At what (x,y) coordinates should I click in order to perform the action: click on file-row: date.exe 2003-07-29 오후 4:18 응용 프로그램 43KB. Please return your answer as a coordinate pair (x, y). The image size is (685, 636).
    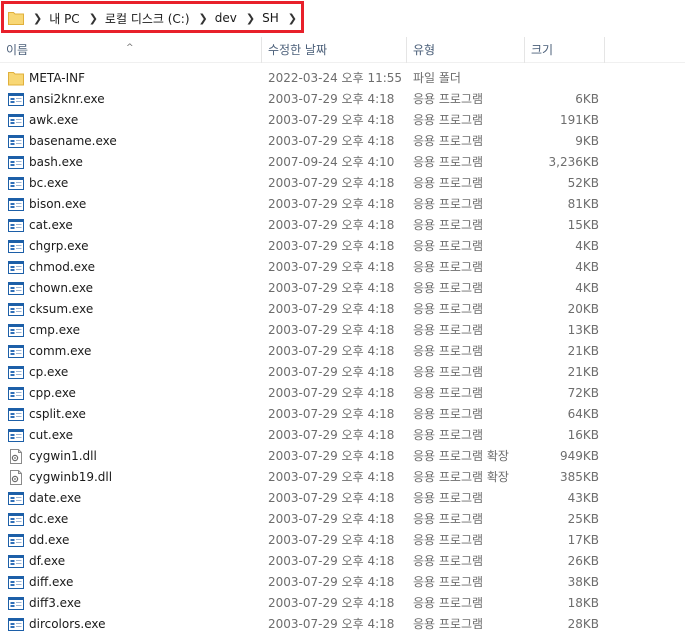
    Looking at the image, I should click on (342, 498).